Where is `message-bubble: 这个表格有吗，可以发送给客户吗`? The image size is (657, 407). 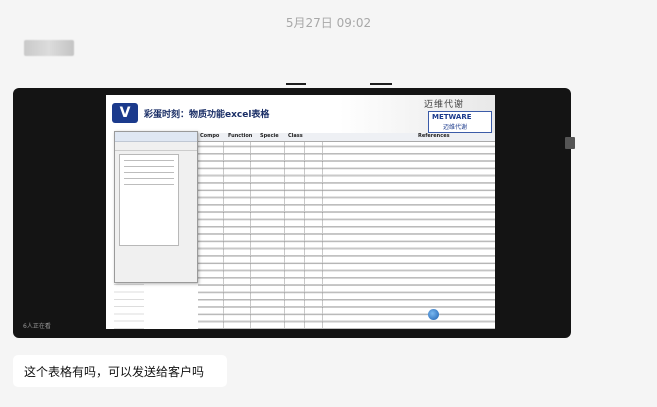 message-bubble: 这个表格有吗，可以发送给客户吗 is located at coordinates (120, 371).